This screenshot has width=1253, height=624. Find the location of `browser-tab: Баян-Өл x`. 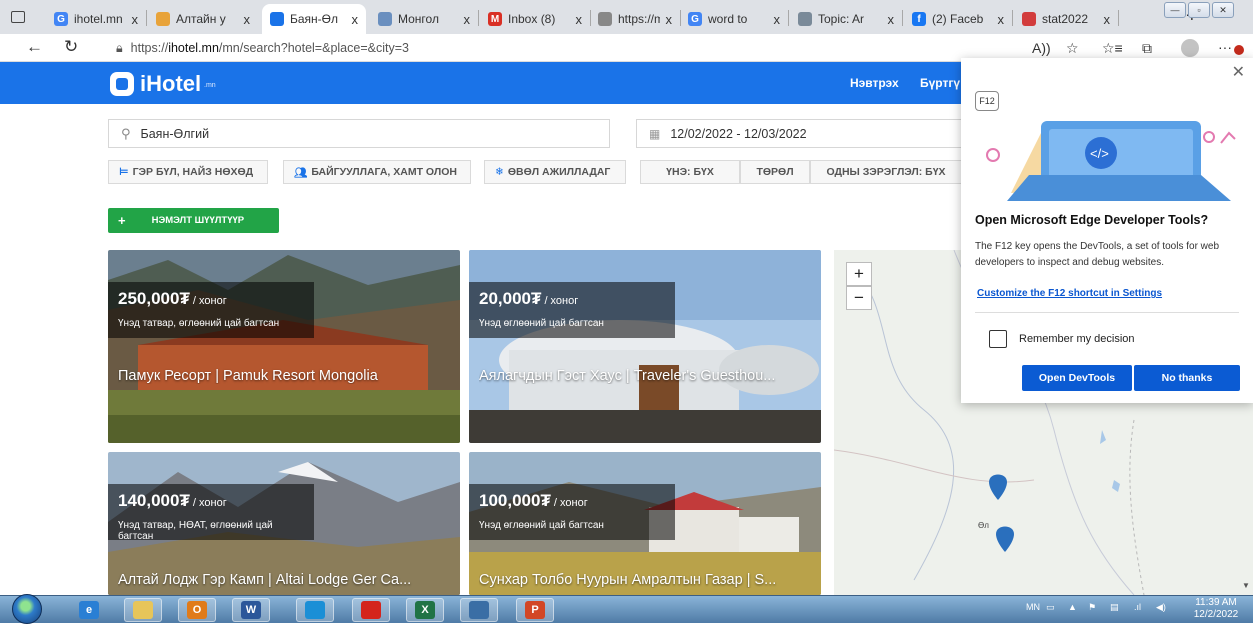

browser-tab: Баян-Өл x is located at coordinates (314, 19).